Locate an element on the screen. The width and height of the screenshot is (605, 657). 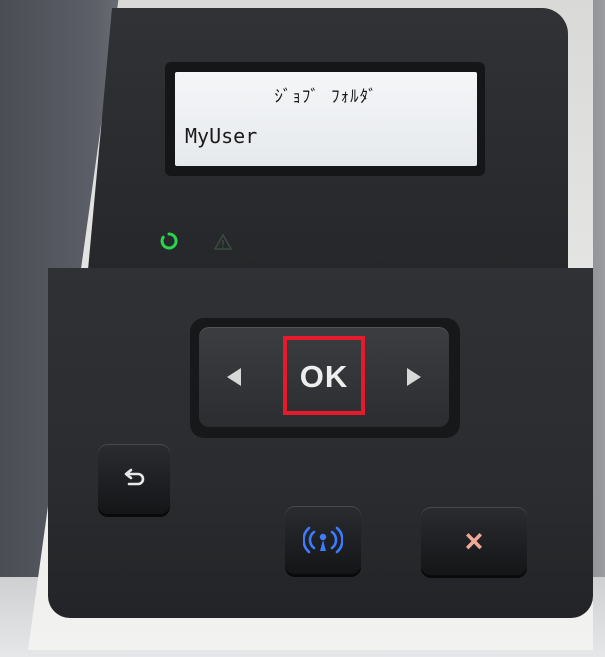
wireless-button is located at coordinates (323, 540).